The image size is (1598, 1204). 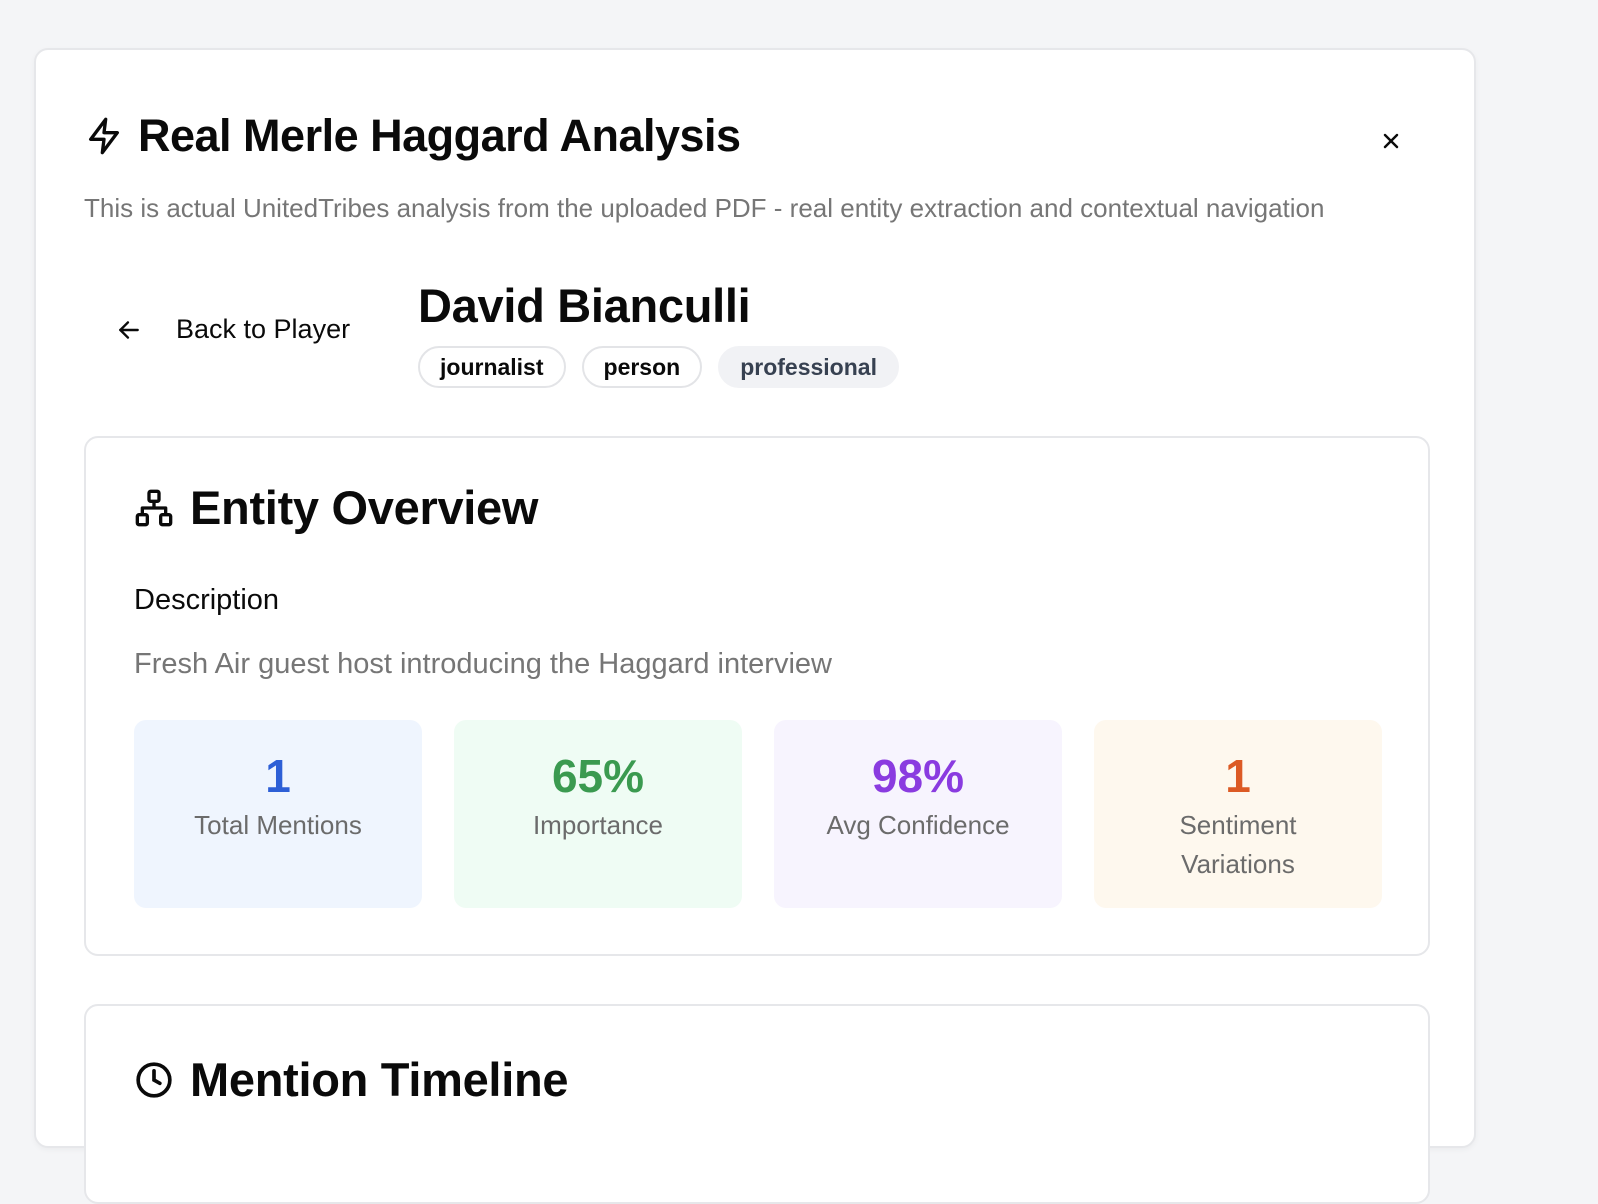 What do you see at coordinates (154, 1079) in the screenshot?
I see `clock-icon` at bounding box center [154, 1079].